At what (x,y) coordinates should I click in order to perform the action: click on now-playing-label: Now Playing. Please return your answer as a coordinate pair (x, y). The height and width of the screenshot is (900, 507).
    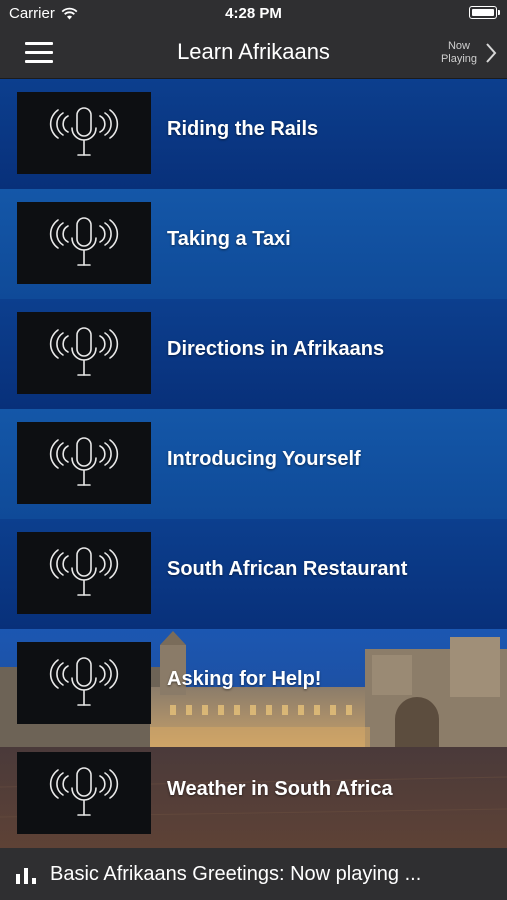
    Looking at the image, I should click on (459, 53).